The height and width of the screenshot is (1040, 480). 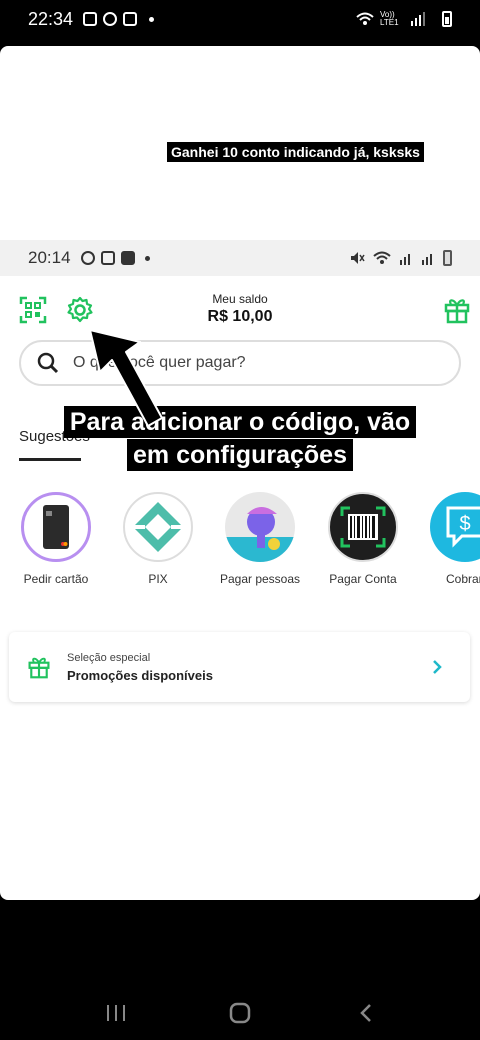 What do you see at coordinates (260, 527) in the screenshot?
I see `pay-people-icon` at bounding box center [260, 527].